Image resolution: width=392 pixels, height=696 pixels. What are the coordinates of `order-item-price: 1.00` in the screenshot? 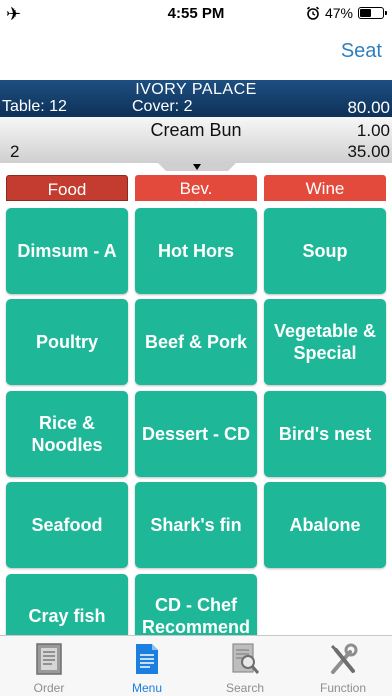 It's located at (373, 130).